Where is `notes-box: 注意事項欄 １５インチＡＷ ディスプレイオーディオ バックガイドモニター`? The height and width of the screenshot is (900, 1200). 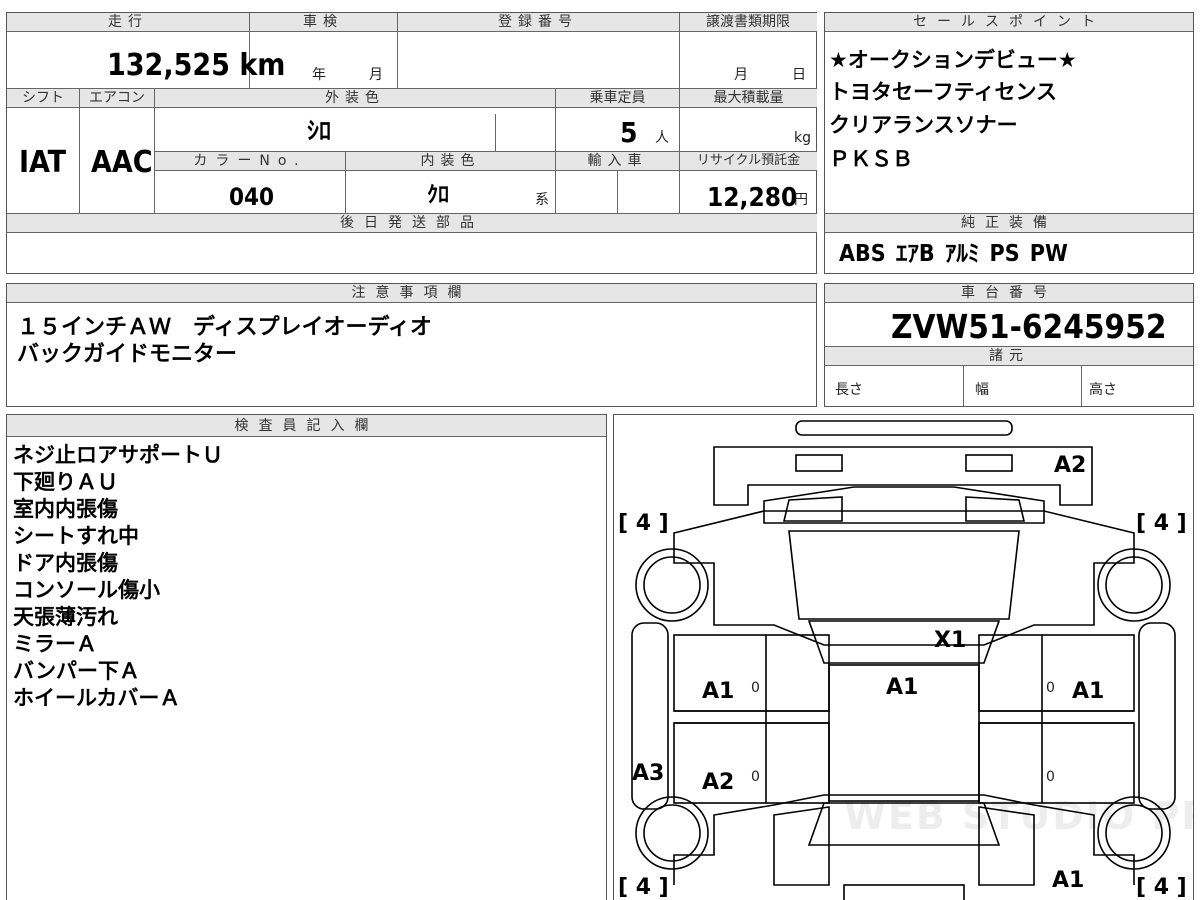
notes-box: 注意事項欄 １５インチＡＷ ディスプレイオーディオ バックガイドモニター is located at coordinates (411, 345).